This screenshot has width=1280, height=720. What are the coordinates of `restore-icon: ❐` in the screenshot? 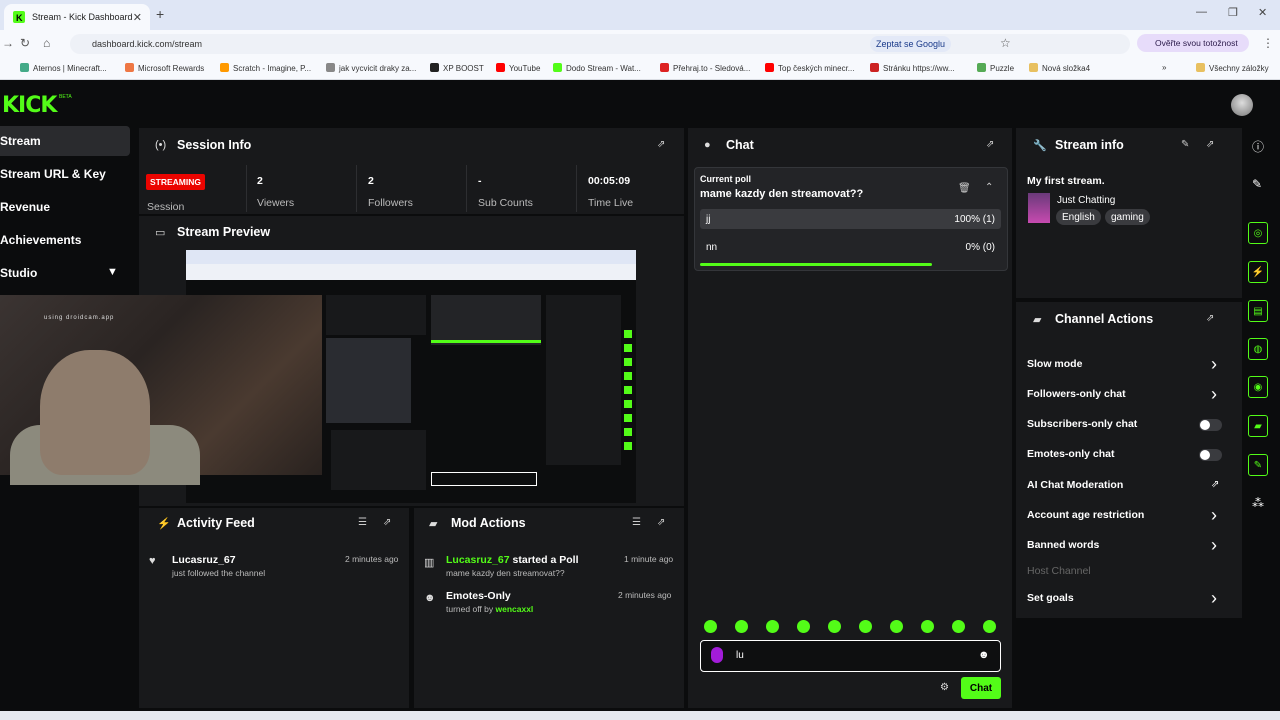 It's located at (1233, 12).